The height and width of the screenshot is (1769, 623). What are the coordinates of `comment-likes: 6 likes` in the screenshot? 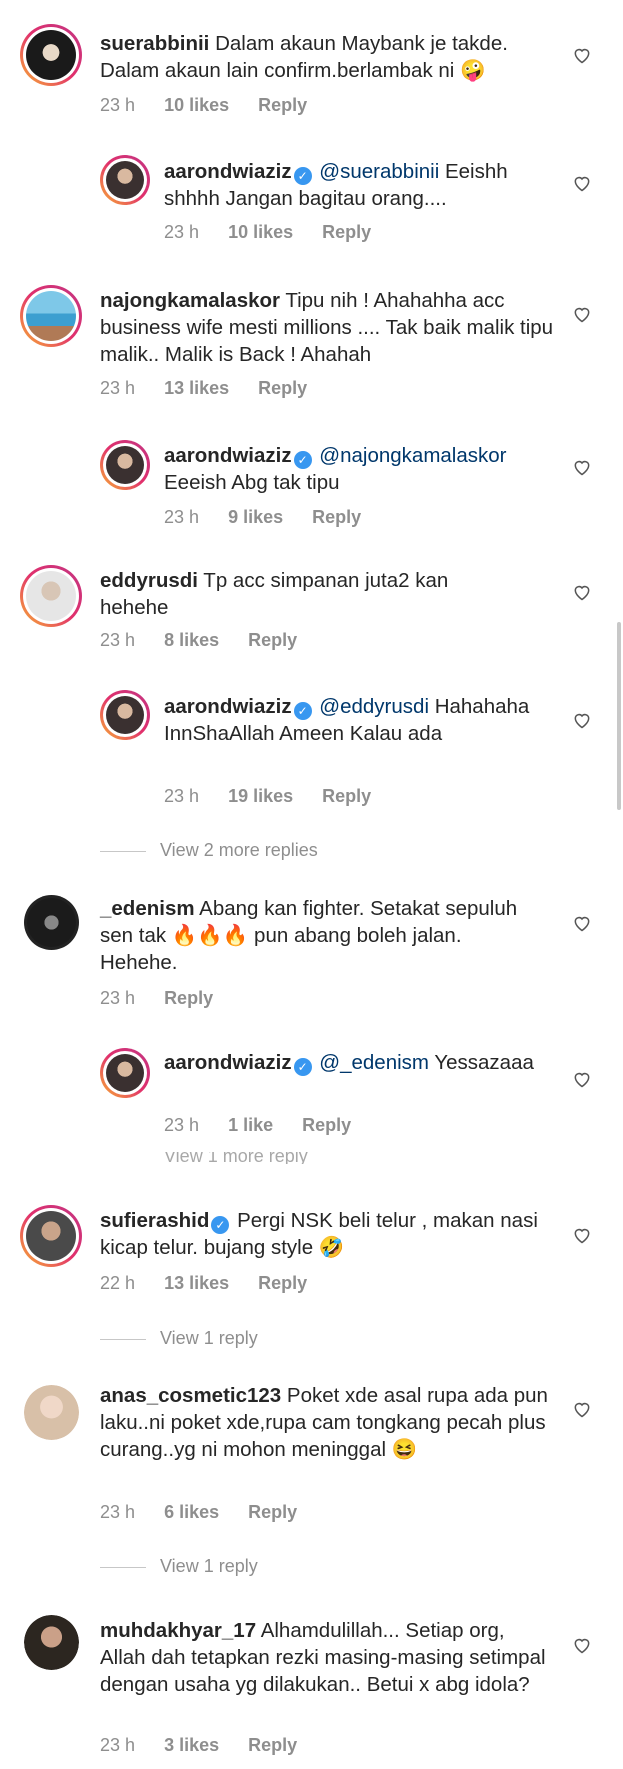 It's located at (191, 1512).